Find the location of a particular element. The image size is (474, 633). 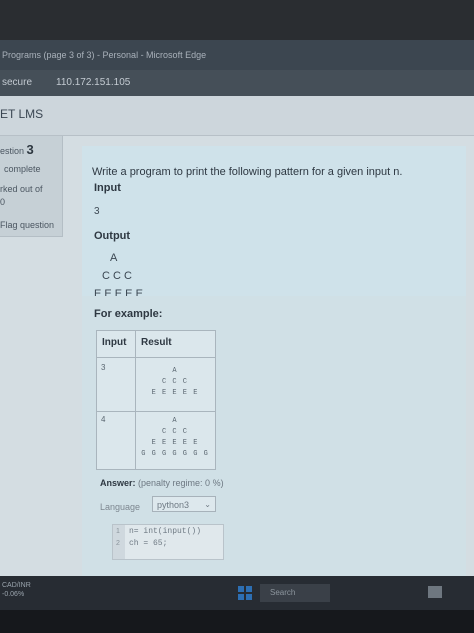

stock-widget-change: -0.06% is located at coordinates (13, 594).